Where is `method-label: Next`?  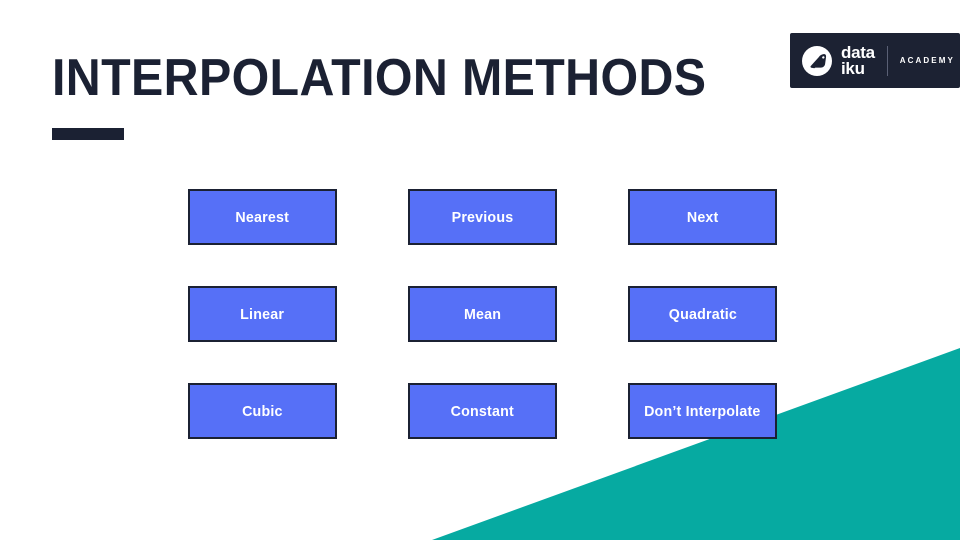 method-label: Next is located at coordinates (702, 217).